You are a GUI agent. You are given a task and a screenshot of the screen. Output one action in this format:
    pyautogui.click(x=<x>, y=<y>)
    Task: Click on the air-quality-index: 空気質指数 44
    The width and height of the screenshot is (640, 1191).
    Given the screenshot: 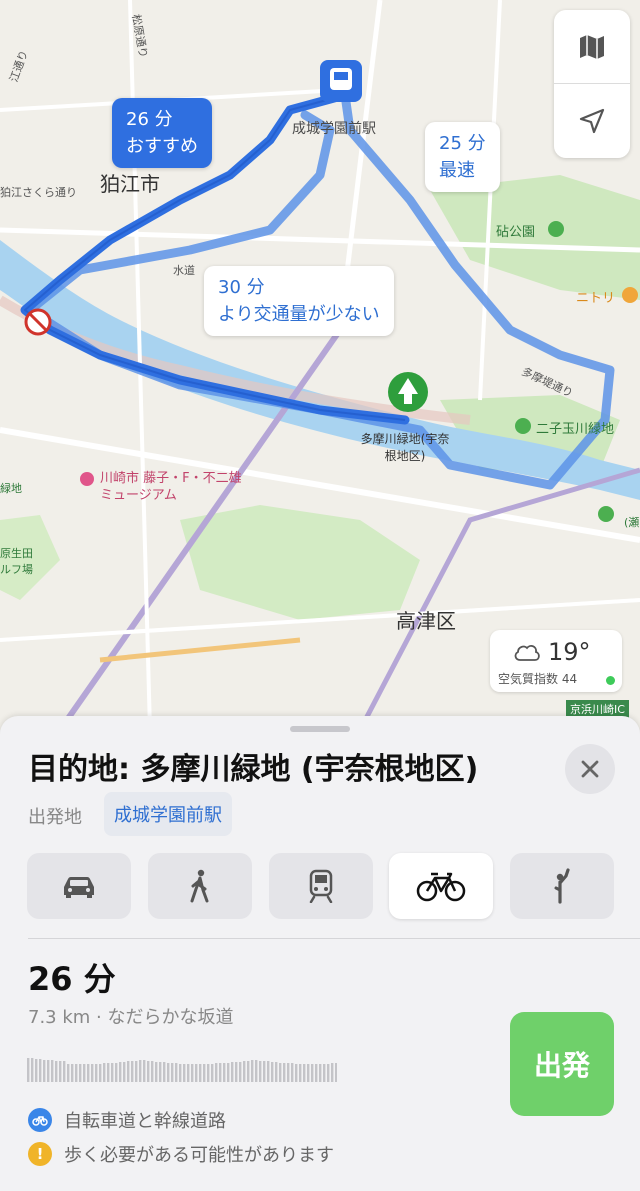 What is the action you would take?
    pyautogui.click(x=538, y=679)
    